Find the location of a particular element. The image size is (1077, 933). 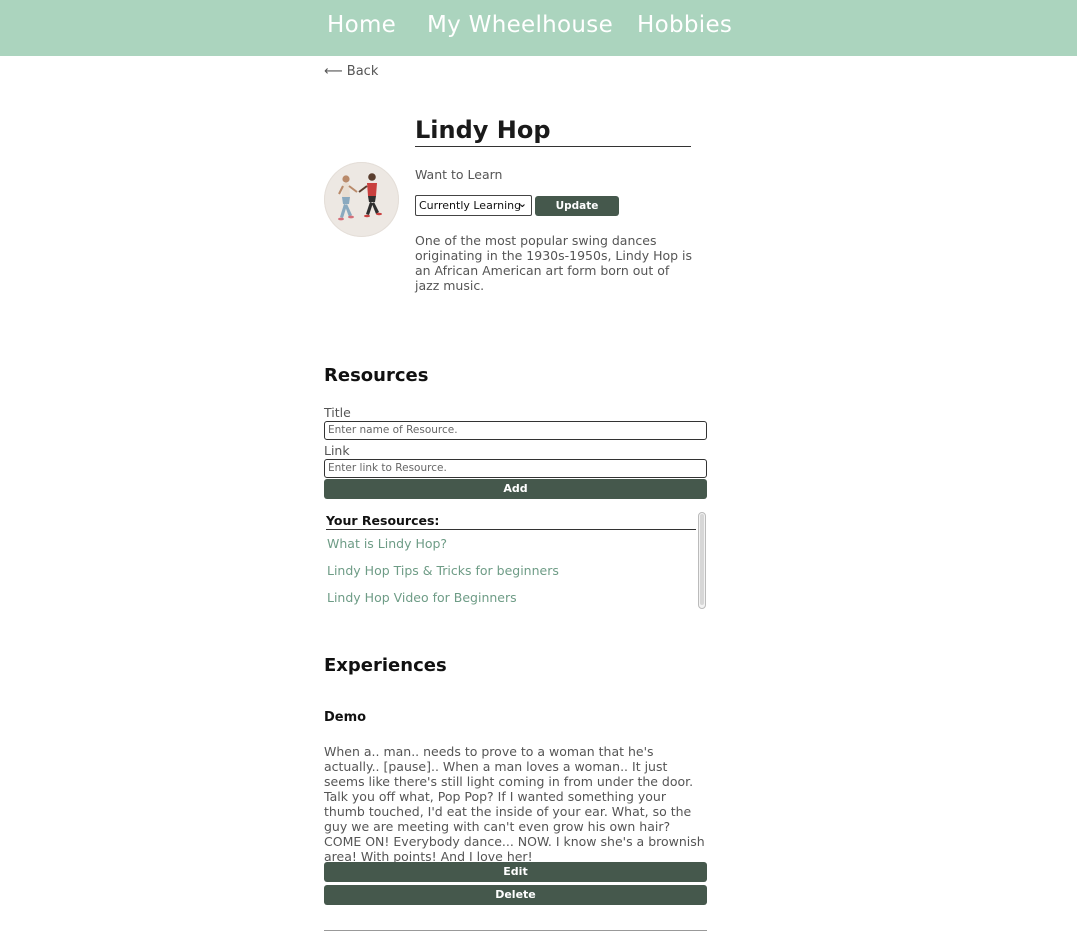

back-link: ⟵ Back is located at coordinates (351, 71).